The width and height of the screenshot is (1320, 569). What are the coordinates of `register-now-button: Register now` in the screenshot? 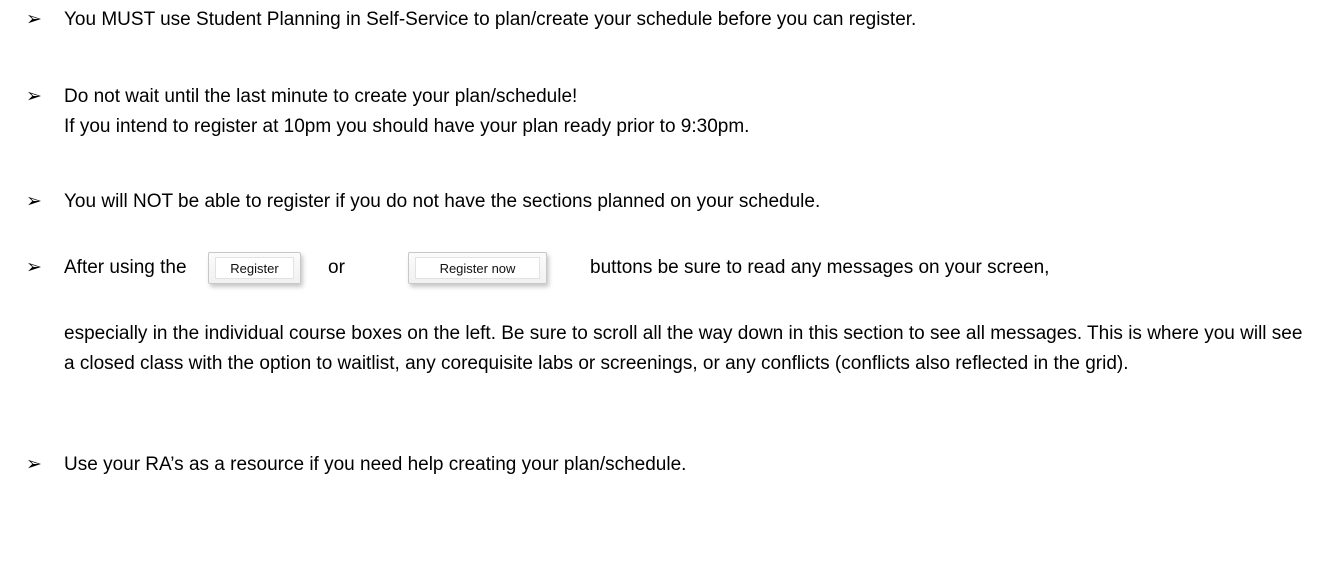 It's located at (477, 268).